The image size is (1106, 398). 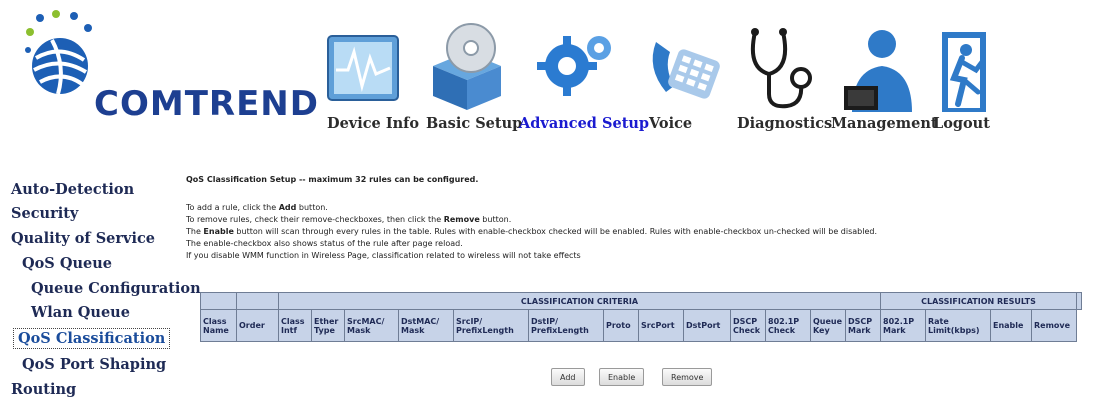 I want to click on nav-management: Management, so click(x=884, y=123).